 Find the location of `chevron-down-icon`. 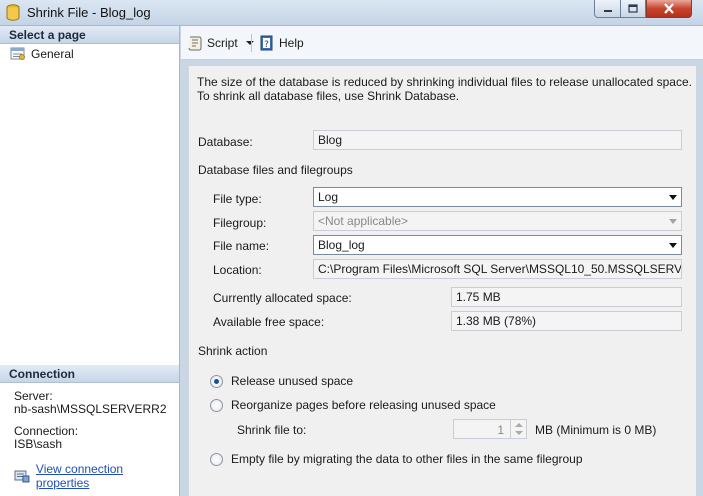

chevron-down-icon is located at coordinates (249, 43).